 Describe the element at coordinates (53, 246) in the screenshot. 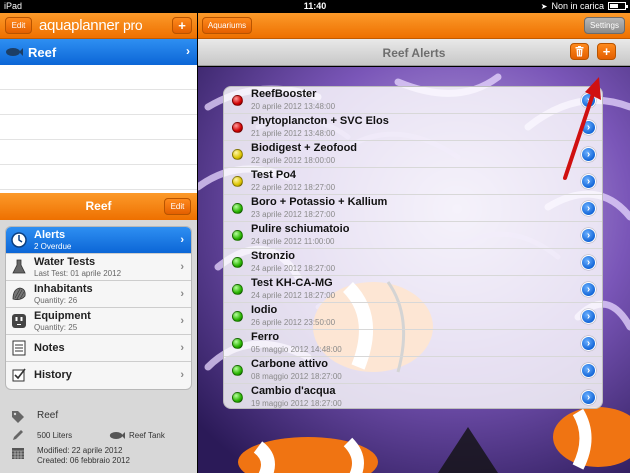

I see `menu-subtitle: 2 Overdue` at that location.